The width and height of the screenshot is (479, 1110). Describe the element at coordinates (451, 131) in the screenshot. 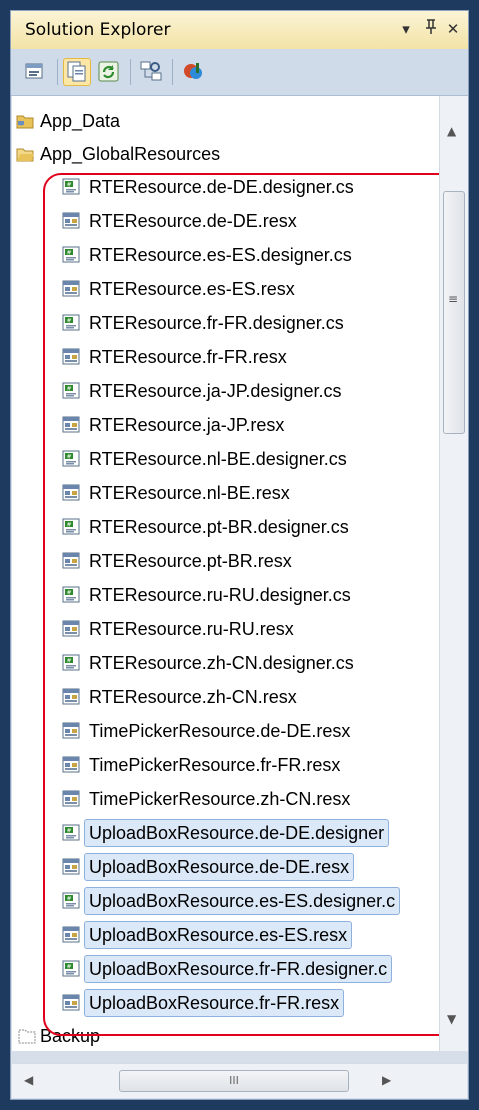

I see `scroll-up-arrow-icon: ▲` at that location.